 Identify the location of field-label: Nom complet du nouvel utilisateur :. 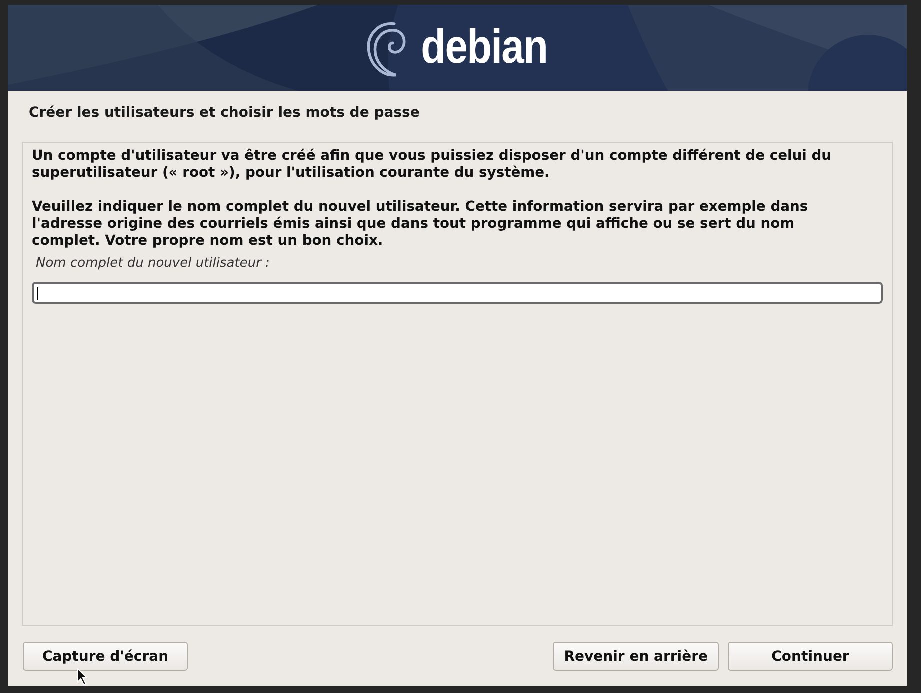
(153, 263).